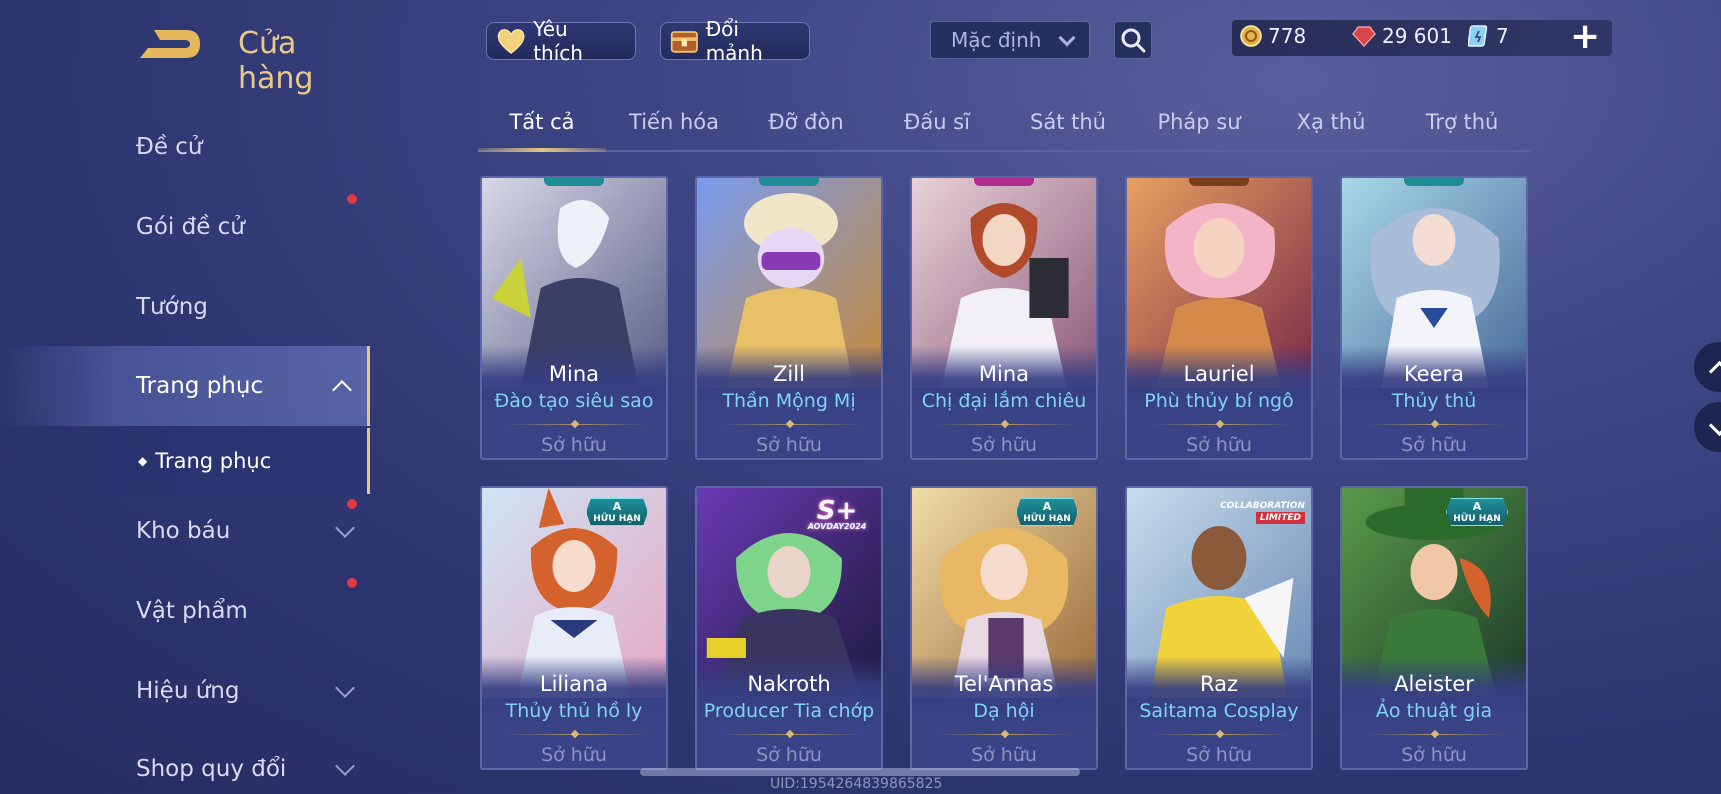 The height and width of the screenshot is (794, 1721). I want to click on sidebar-item-label: Shop quy đổi, so click(211, 769).